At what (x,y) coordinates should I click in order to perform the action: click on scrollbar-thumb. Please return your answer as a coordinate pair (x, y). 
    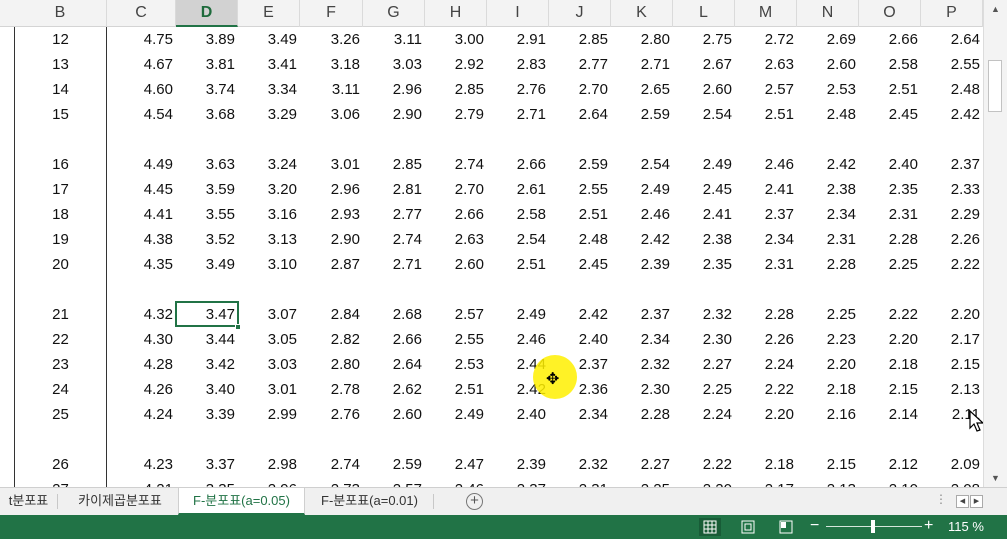
    Looking at the image, I should click on (995, 86).